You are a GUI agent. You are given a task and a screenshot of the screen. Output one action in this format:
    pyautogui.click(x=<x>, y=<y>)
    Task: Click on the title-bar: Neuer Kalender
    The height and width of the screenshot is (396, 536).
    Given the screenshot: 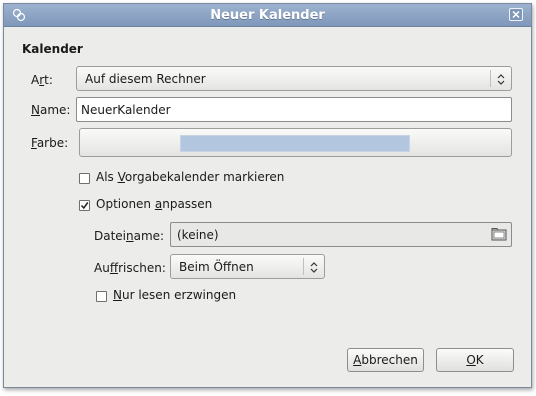 What is the action you would take?
    pyautogui.click(x=267, y=15)
    